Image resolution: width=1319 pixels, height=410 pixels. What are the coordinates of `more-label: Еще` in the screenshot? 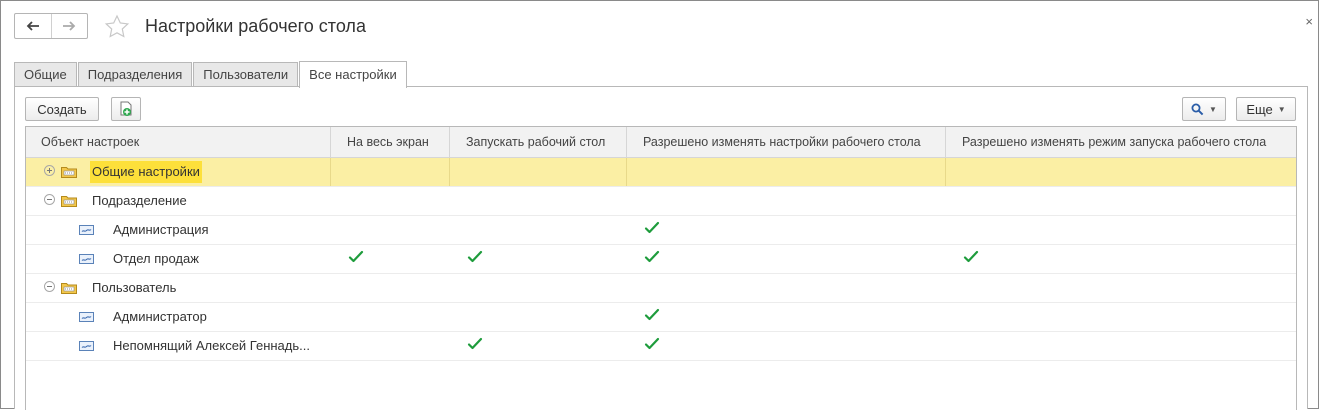 It's located at (1259, 109).